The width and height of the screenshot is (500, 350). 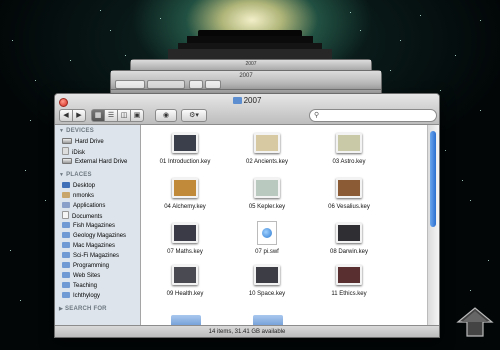 What do you see at coordinates (101, 152) in the screenshot?
I see `sidebar-item-idisk: iDisk` at bounding box center [101, 152].